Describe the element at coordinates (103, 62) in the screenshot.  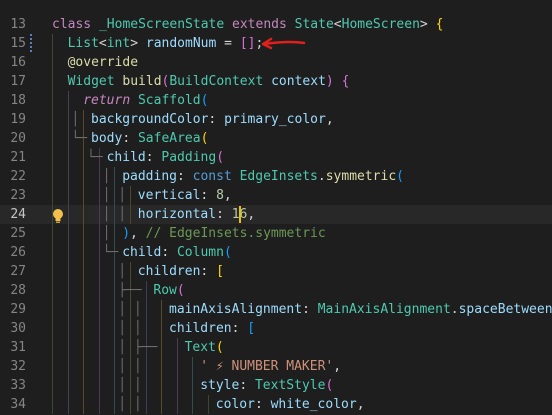
I see `code-text: @override` at that location.